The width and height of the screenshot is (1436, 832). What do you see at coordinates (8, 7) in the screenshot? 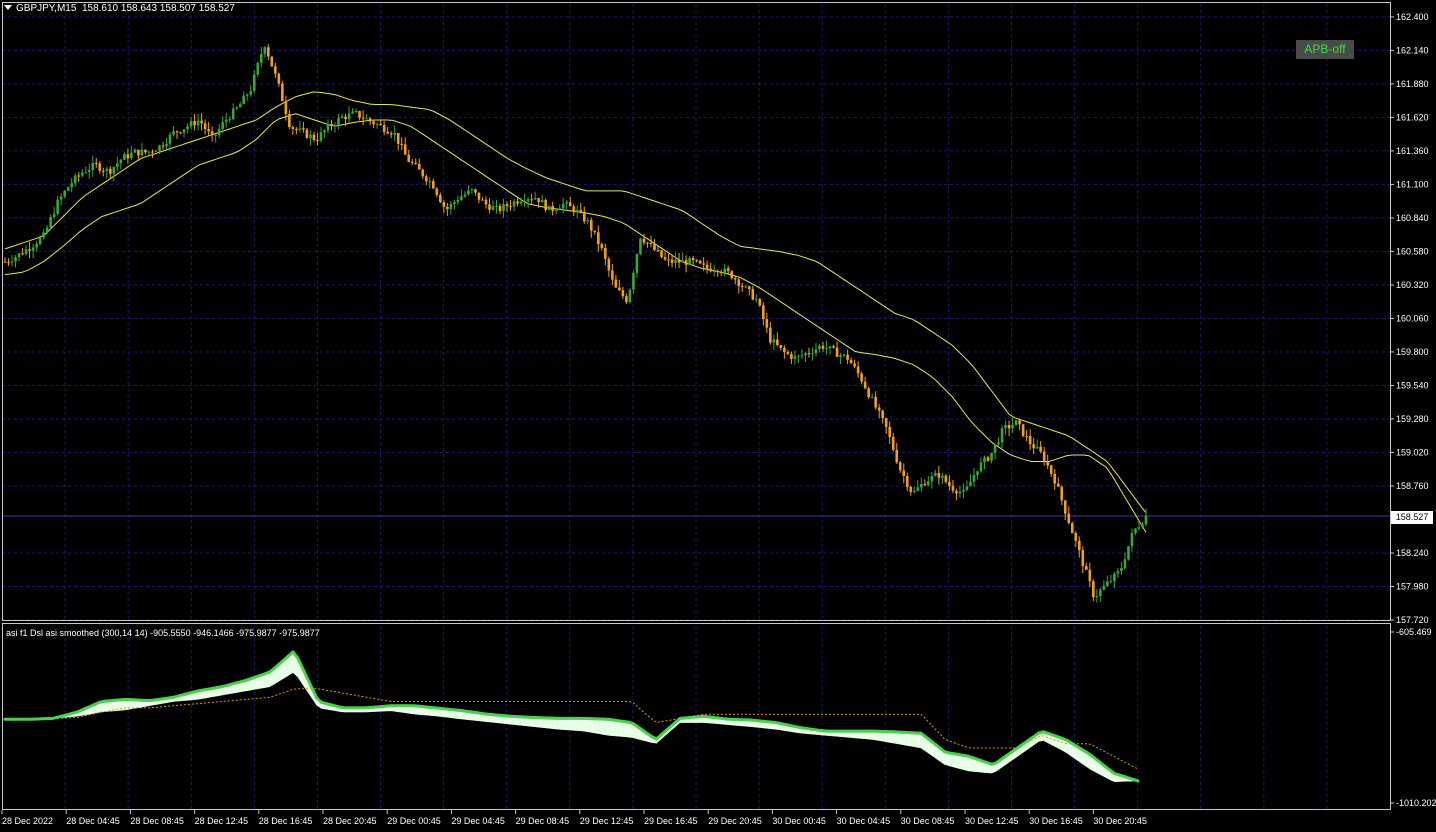
I see `chevron-down-icon` at bounding box center [8, 7].